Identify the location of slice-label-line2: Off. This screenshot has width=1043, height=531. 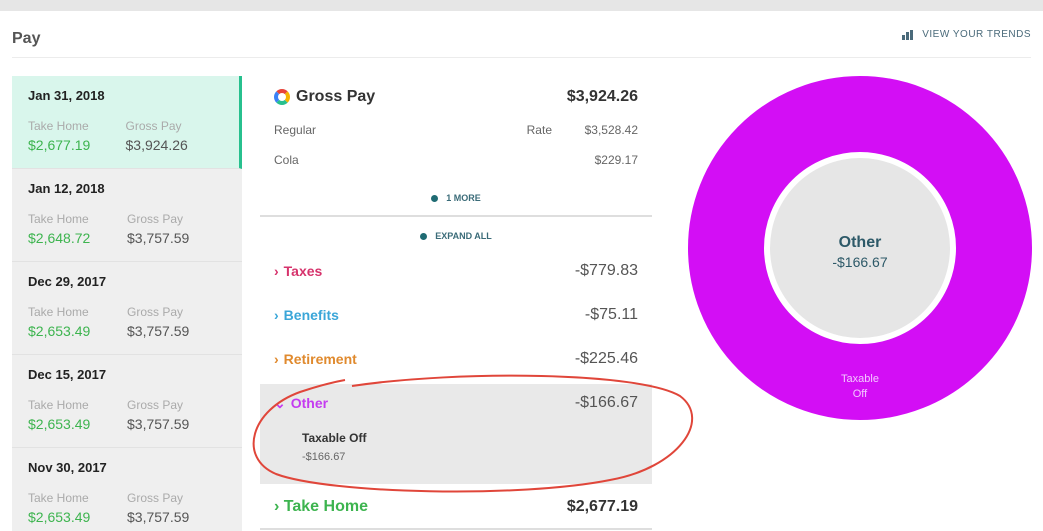
(860, 394).